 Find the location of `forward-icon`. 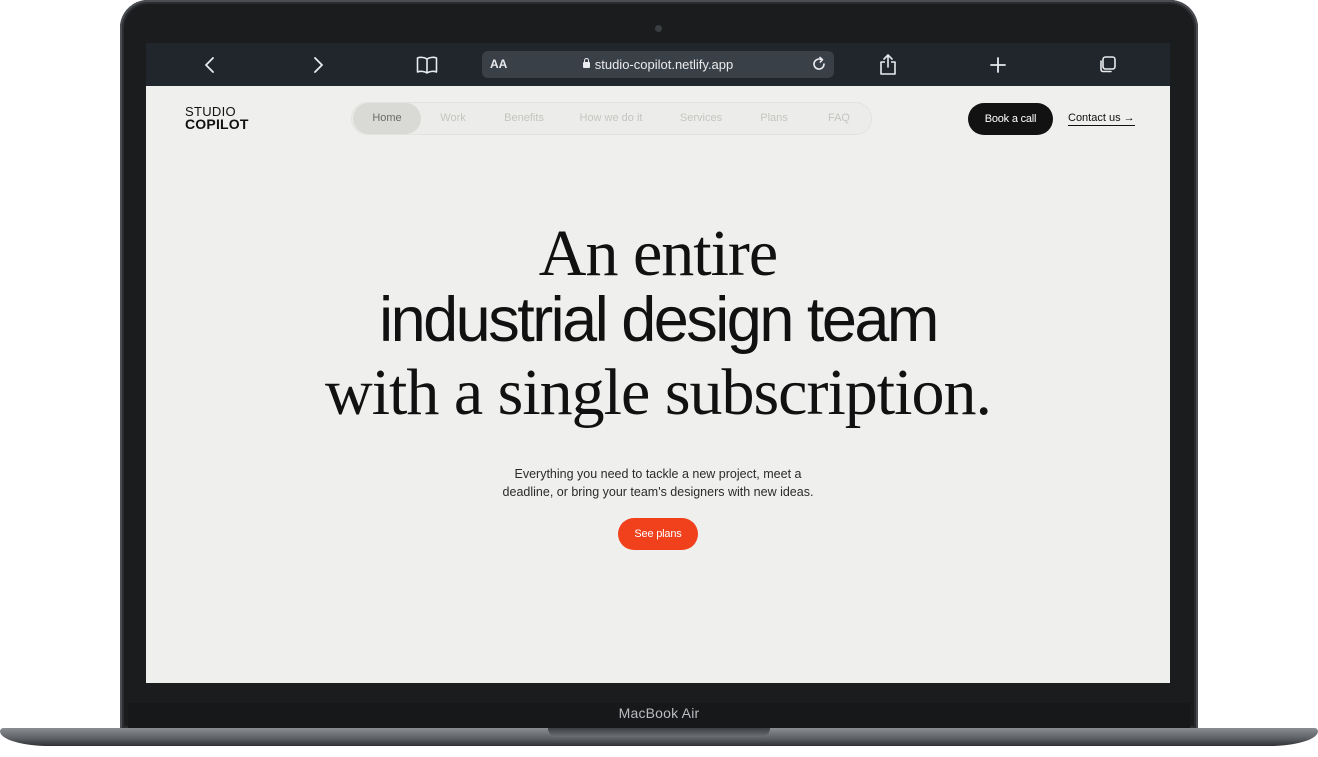

forward-icon is located at coordinates (318, 65).